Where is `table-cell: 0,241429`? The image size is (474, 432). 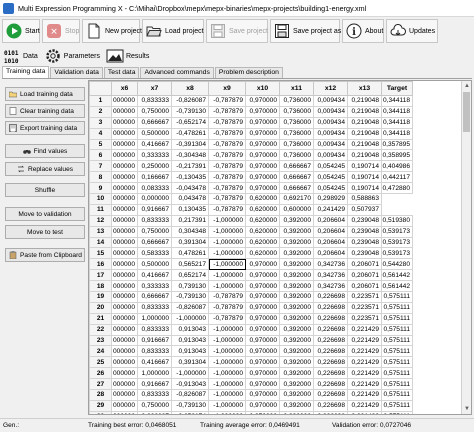
table-cell: 0,241429 is located at coordinates (330, 209).